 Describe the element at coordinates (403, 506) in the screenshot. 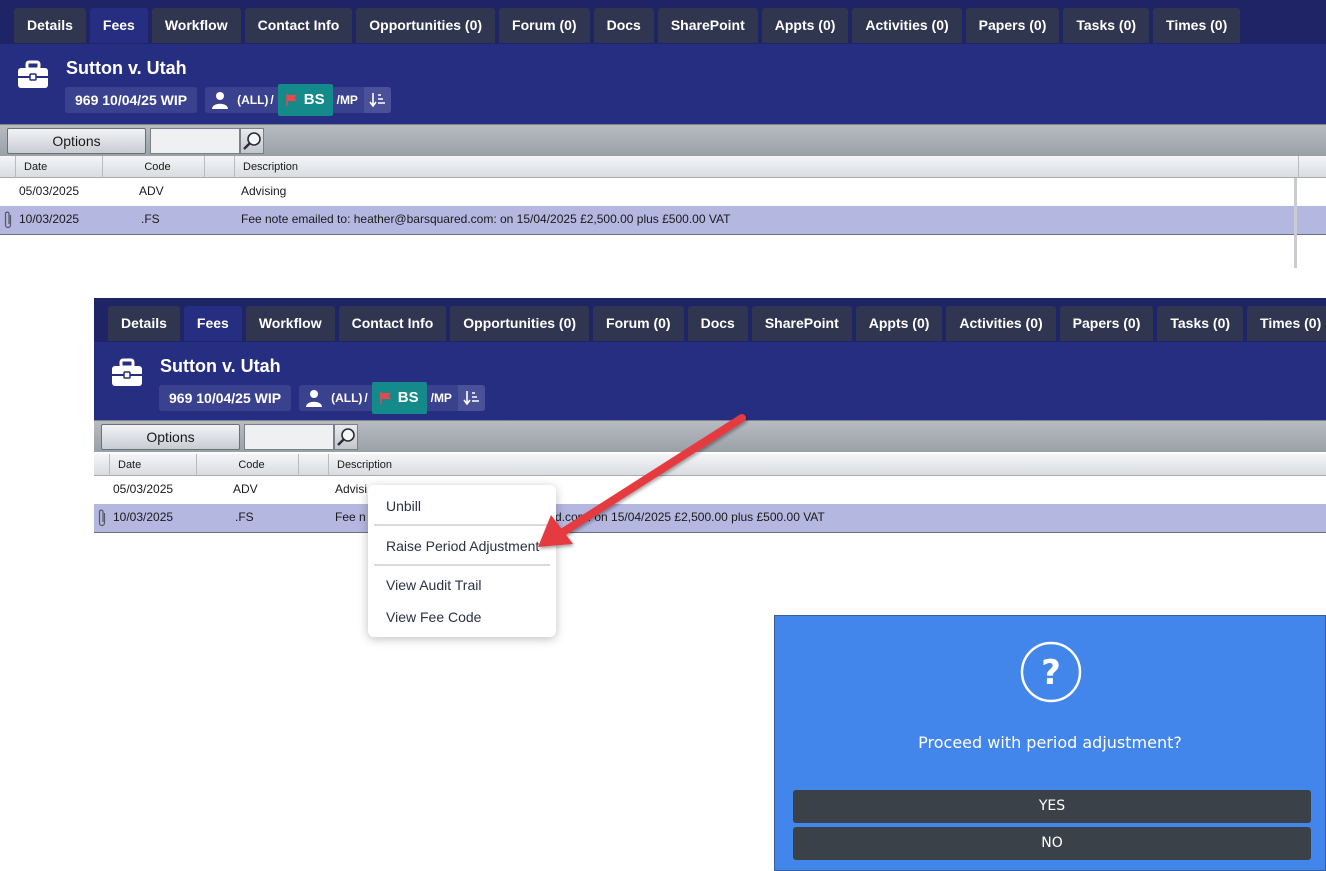

I see `menu-item-unbill: Unbill` at that location.